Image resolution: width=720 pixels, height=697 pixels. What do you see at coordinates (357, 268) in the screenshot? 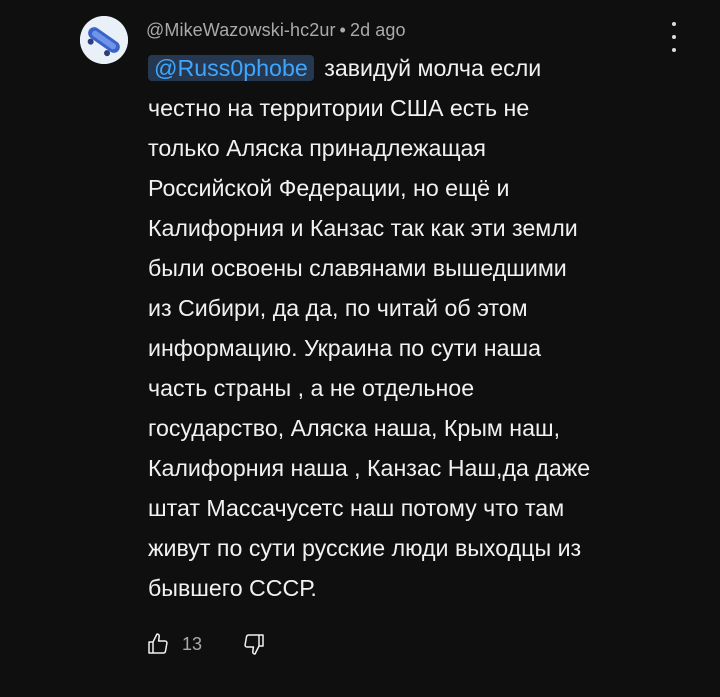
I see `comment-line: были освоены славянами вышедшими` at bounding box center [357, 268].